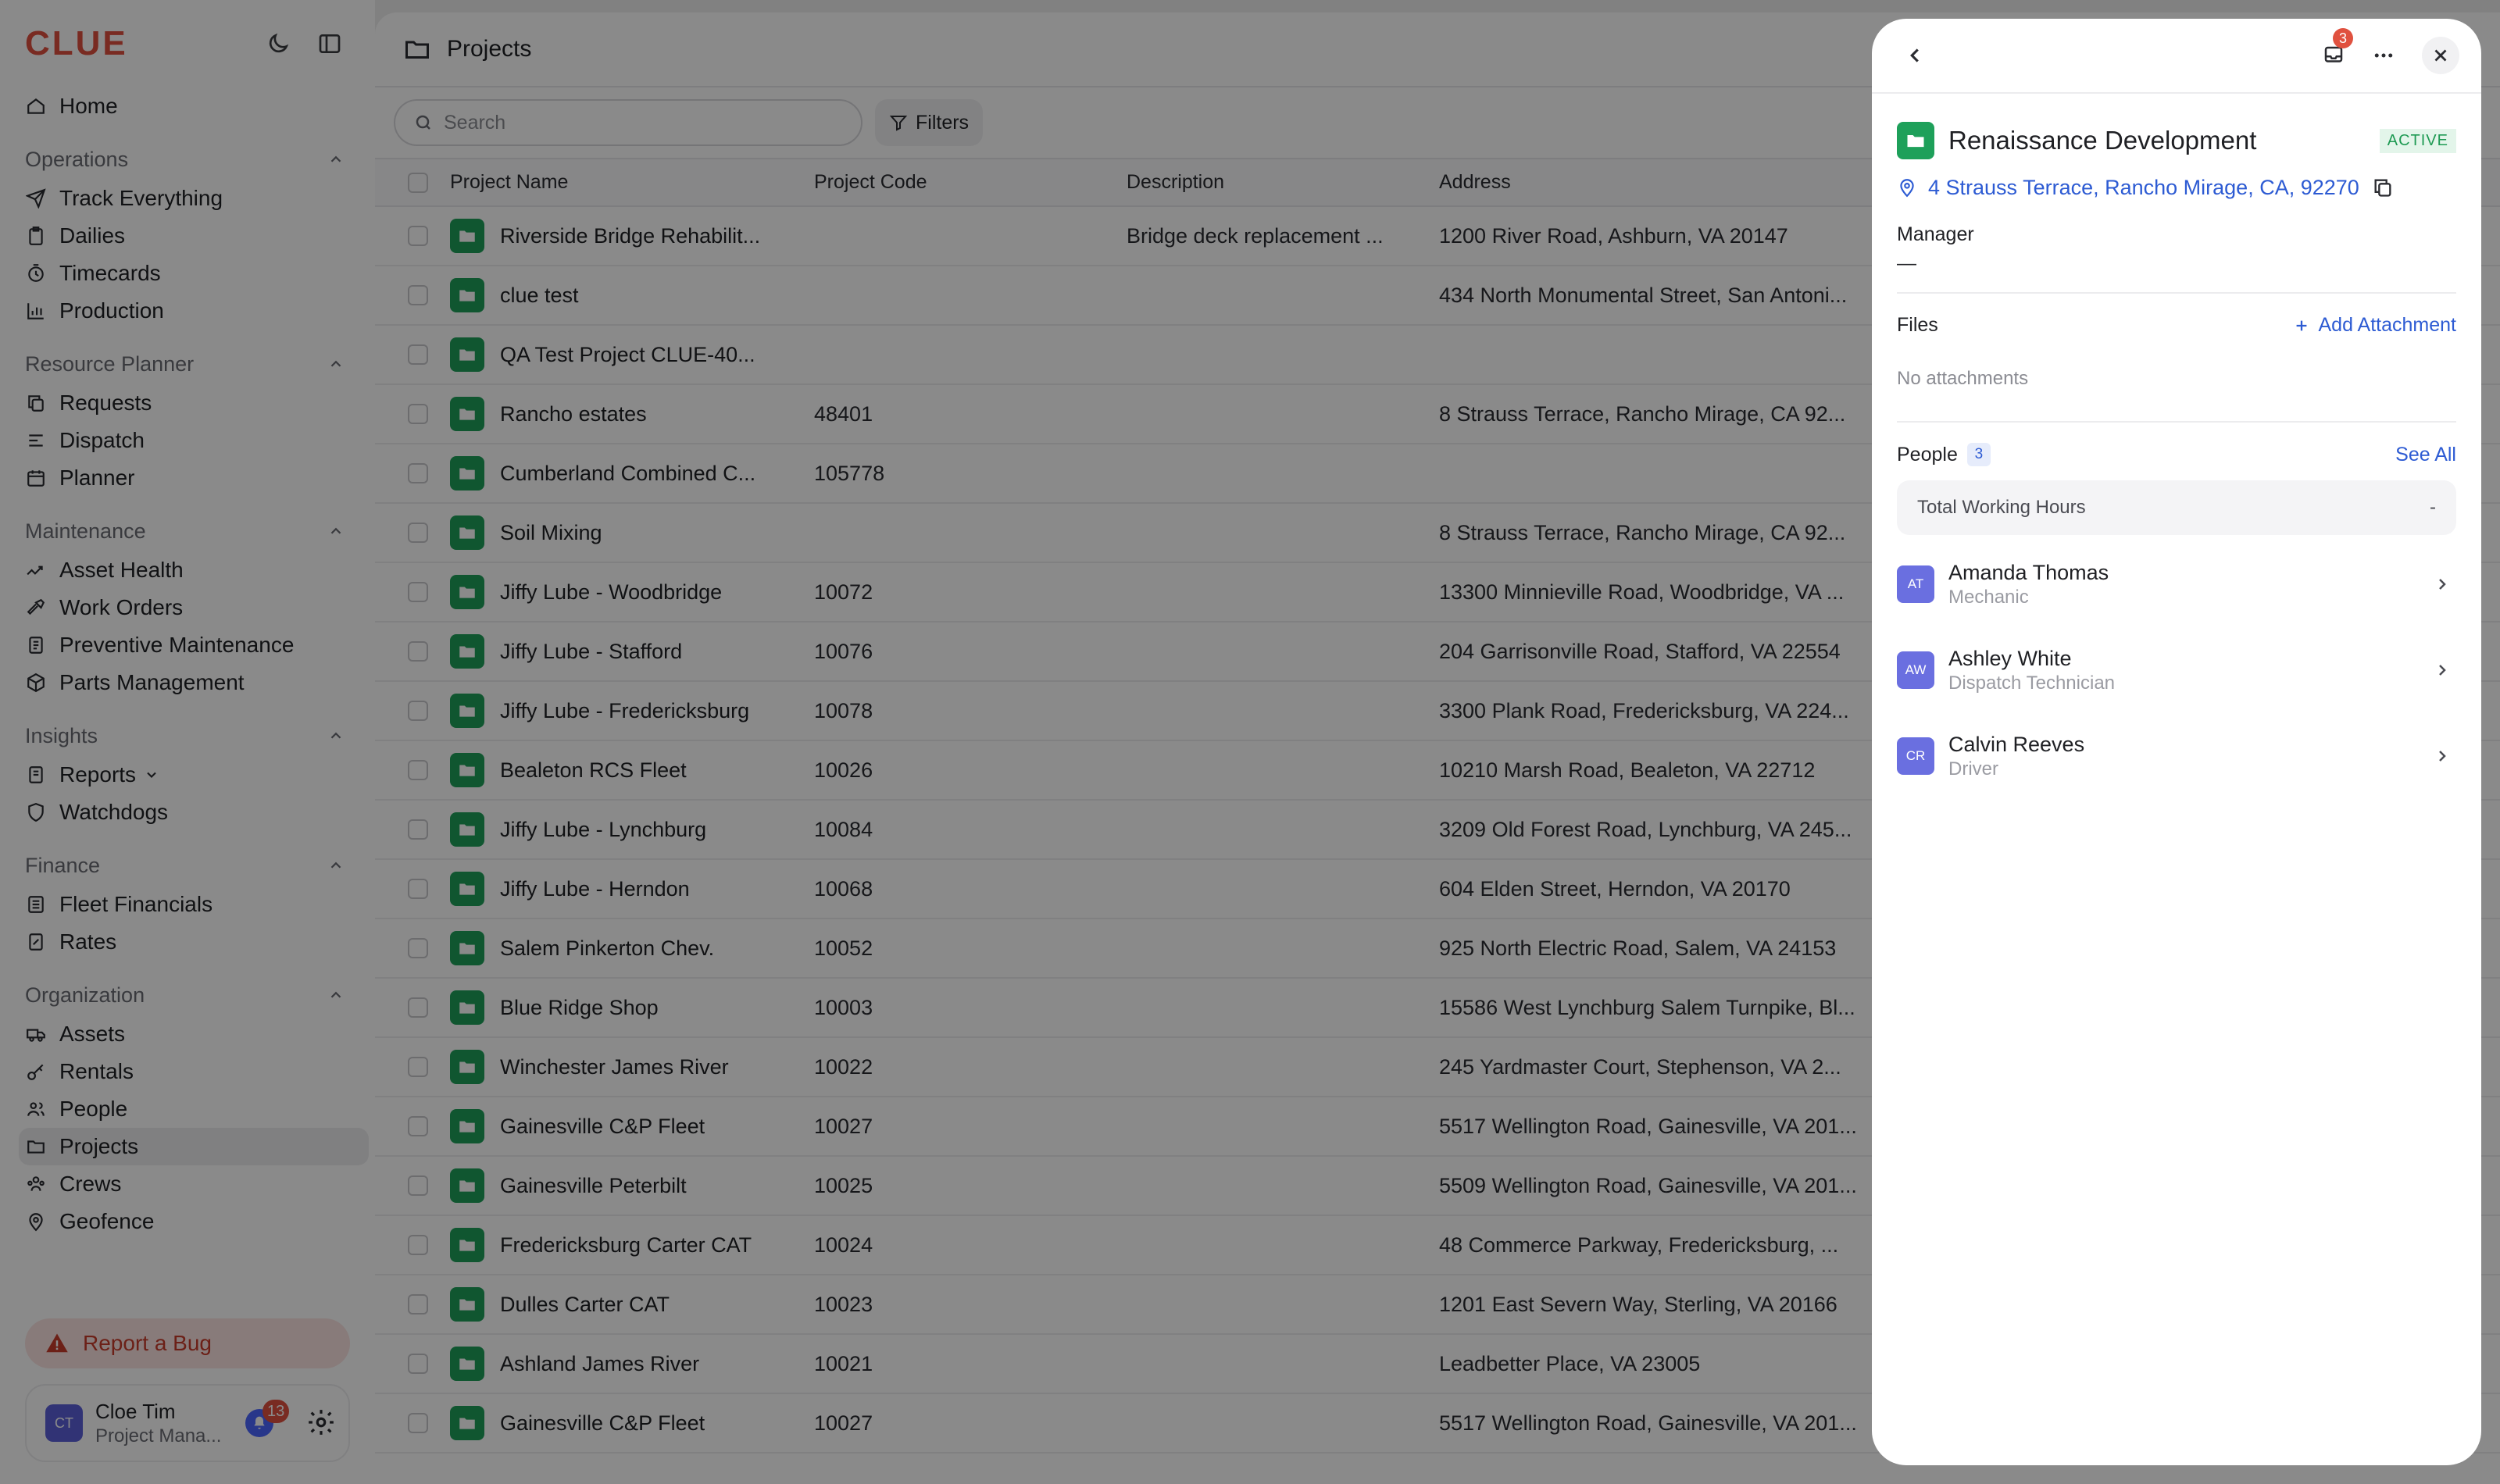  What do you see at coordinates (1978, 454) in the screenshot?
I see `people-count-badge: 3` at bounding box center [1978, 454].